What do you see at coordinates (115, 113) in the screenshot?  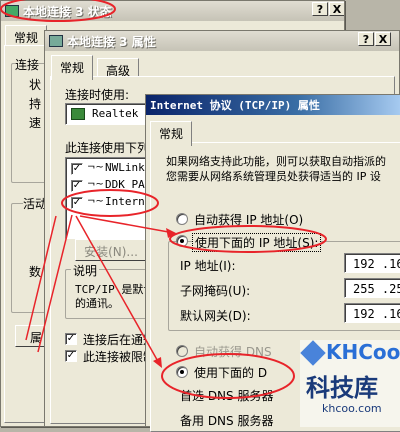 I see `adapter-name: Realtek` at bounding box center [115, 113].